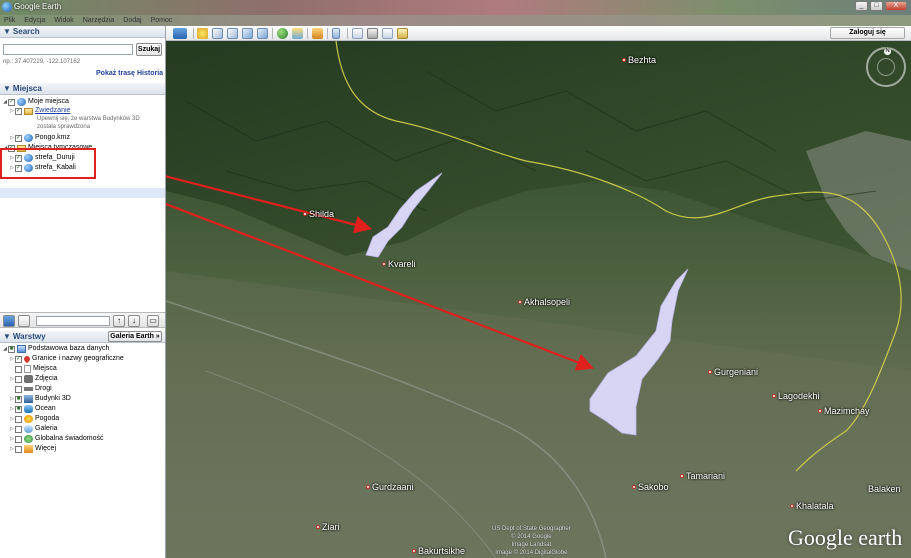 Image resolution: width=911 pixels, height=558 pixels. Describe the element at coordinates (867, 33) in the screenshot. I see `login-button: Zaloguj się` at that location.